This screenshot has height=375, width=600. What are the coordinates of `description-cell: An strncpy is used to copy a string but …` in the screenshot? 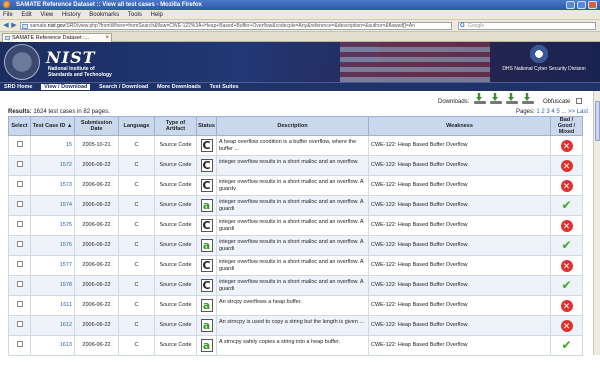 It's located at (292, 325).